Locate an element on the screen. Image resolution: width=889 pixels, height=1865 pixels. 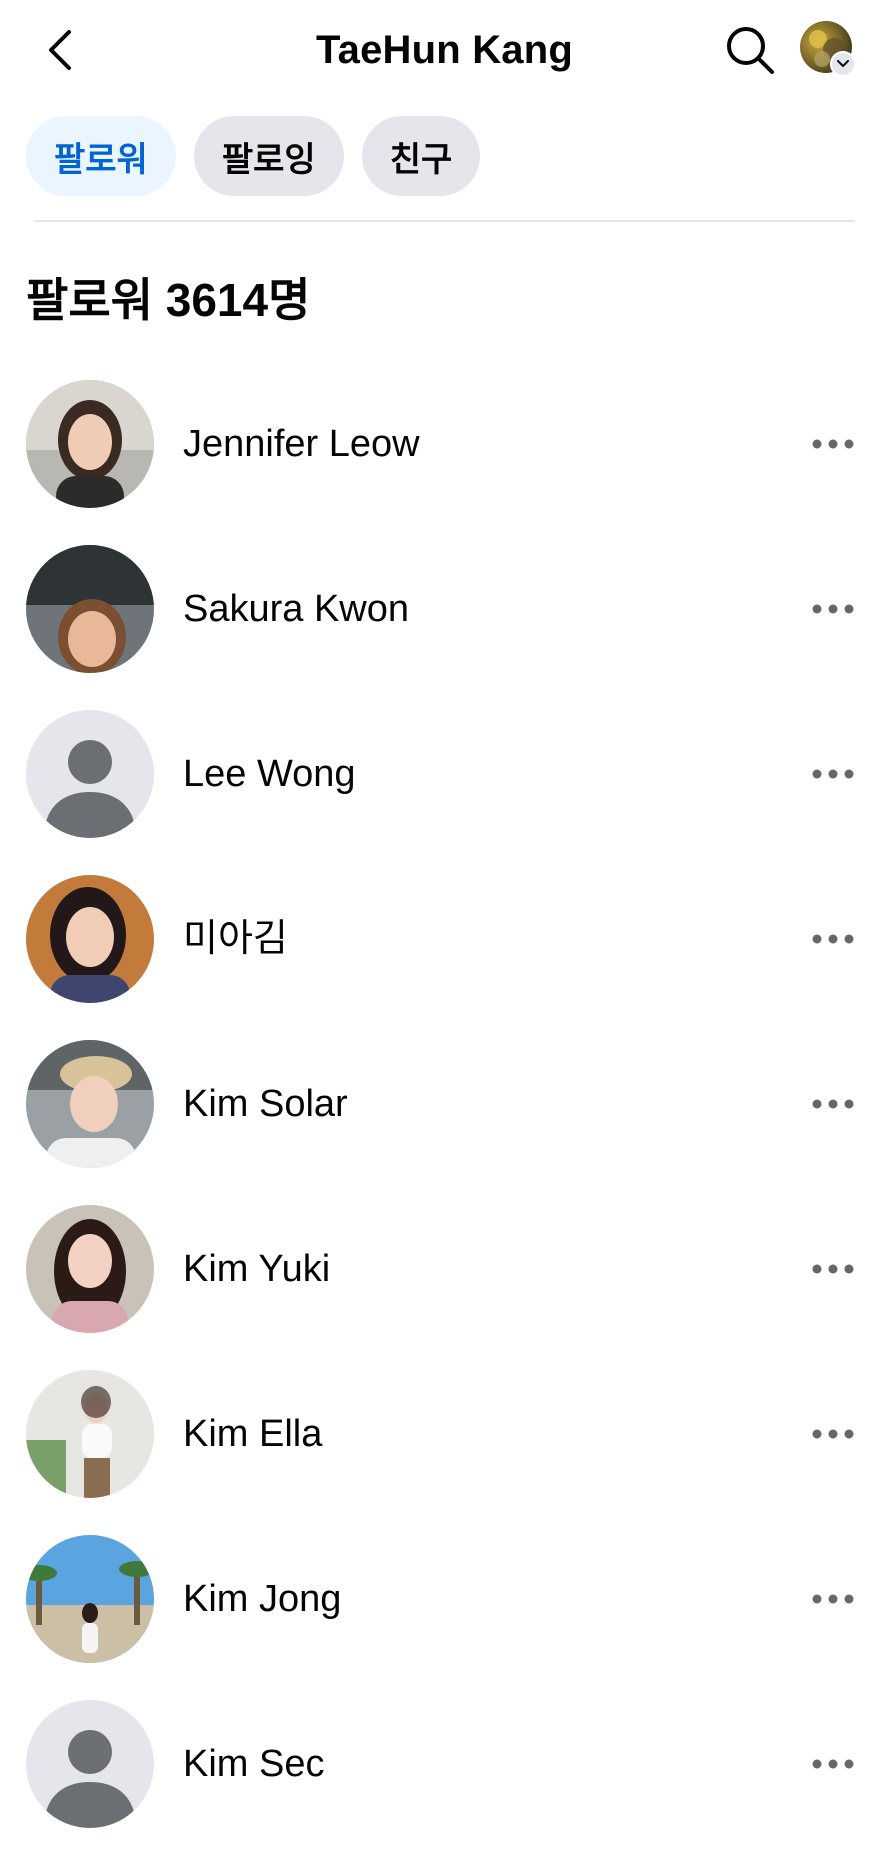
follower-name: 미아김 is located at coordinates (235, 939).